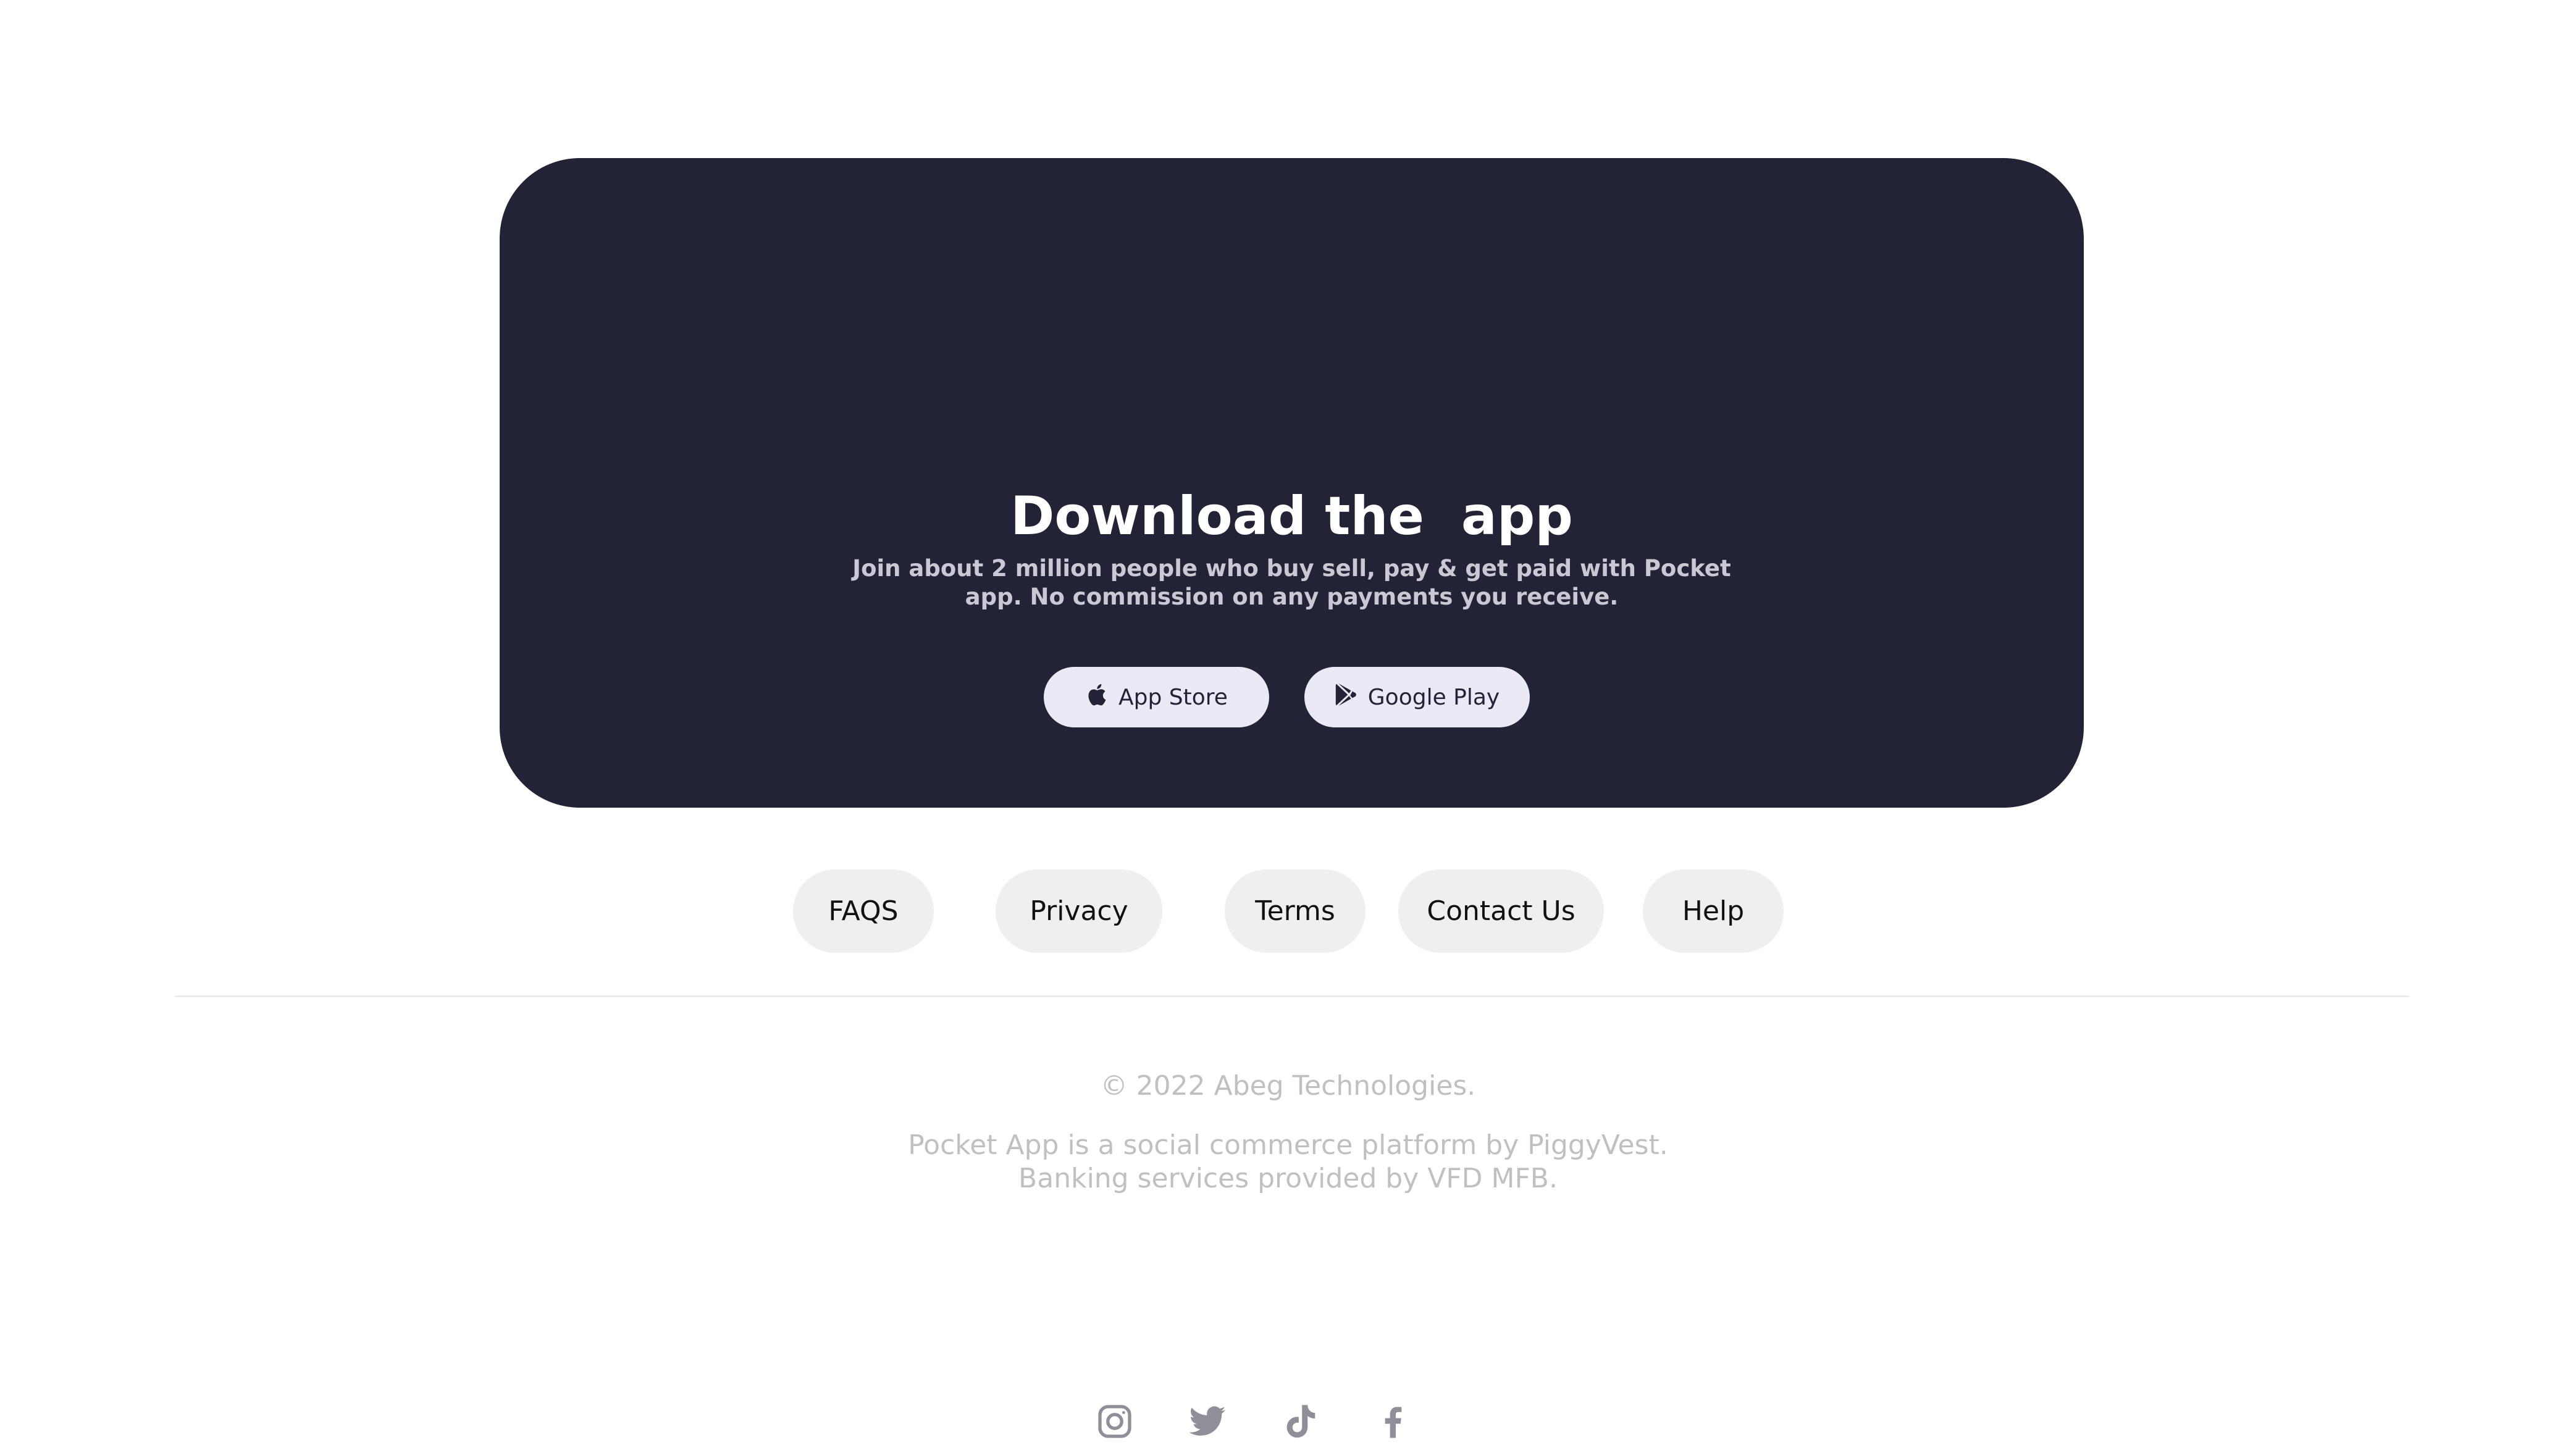  I want to click on instagram-icon, so click(1115, 1421).